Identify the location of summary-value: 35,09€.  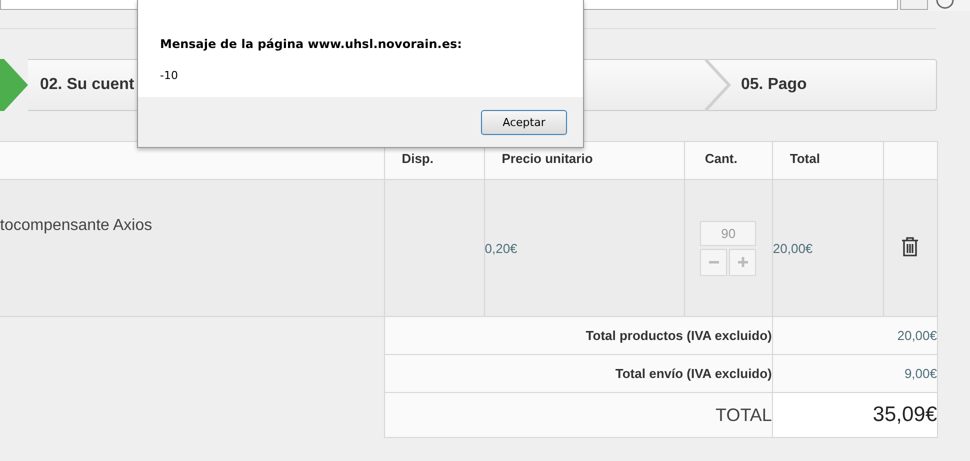
(904, 414).